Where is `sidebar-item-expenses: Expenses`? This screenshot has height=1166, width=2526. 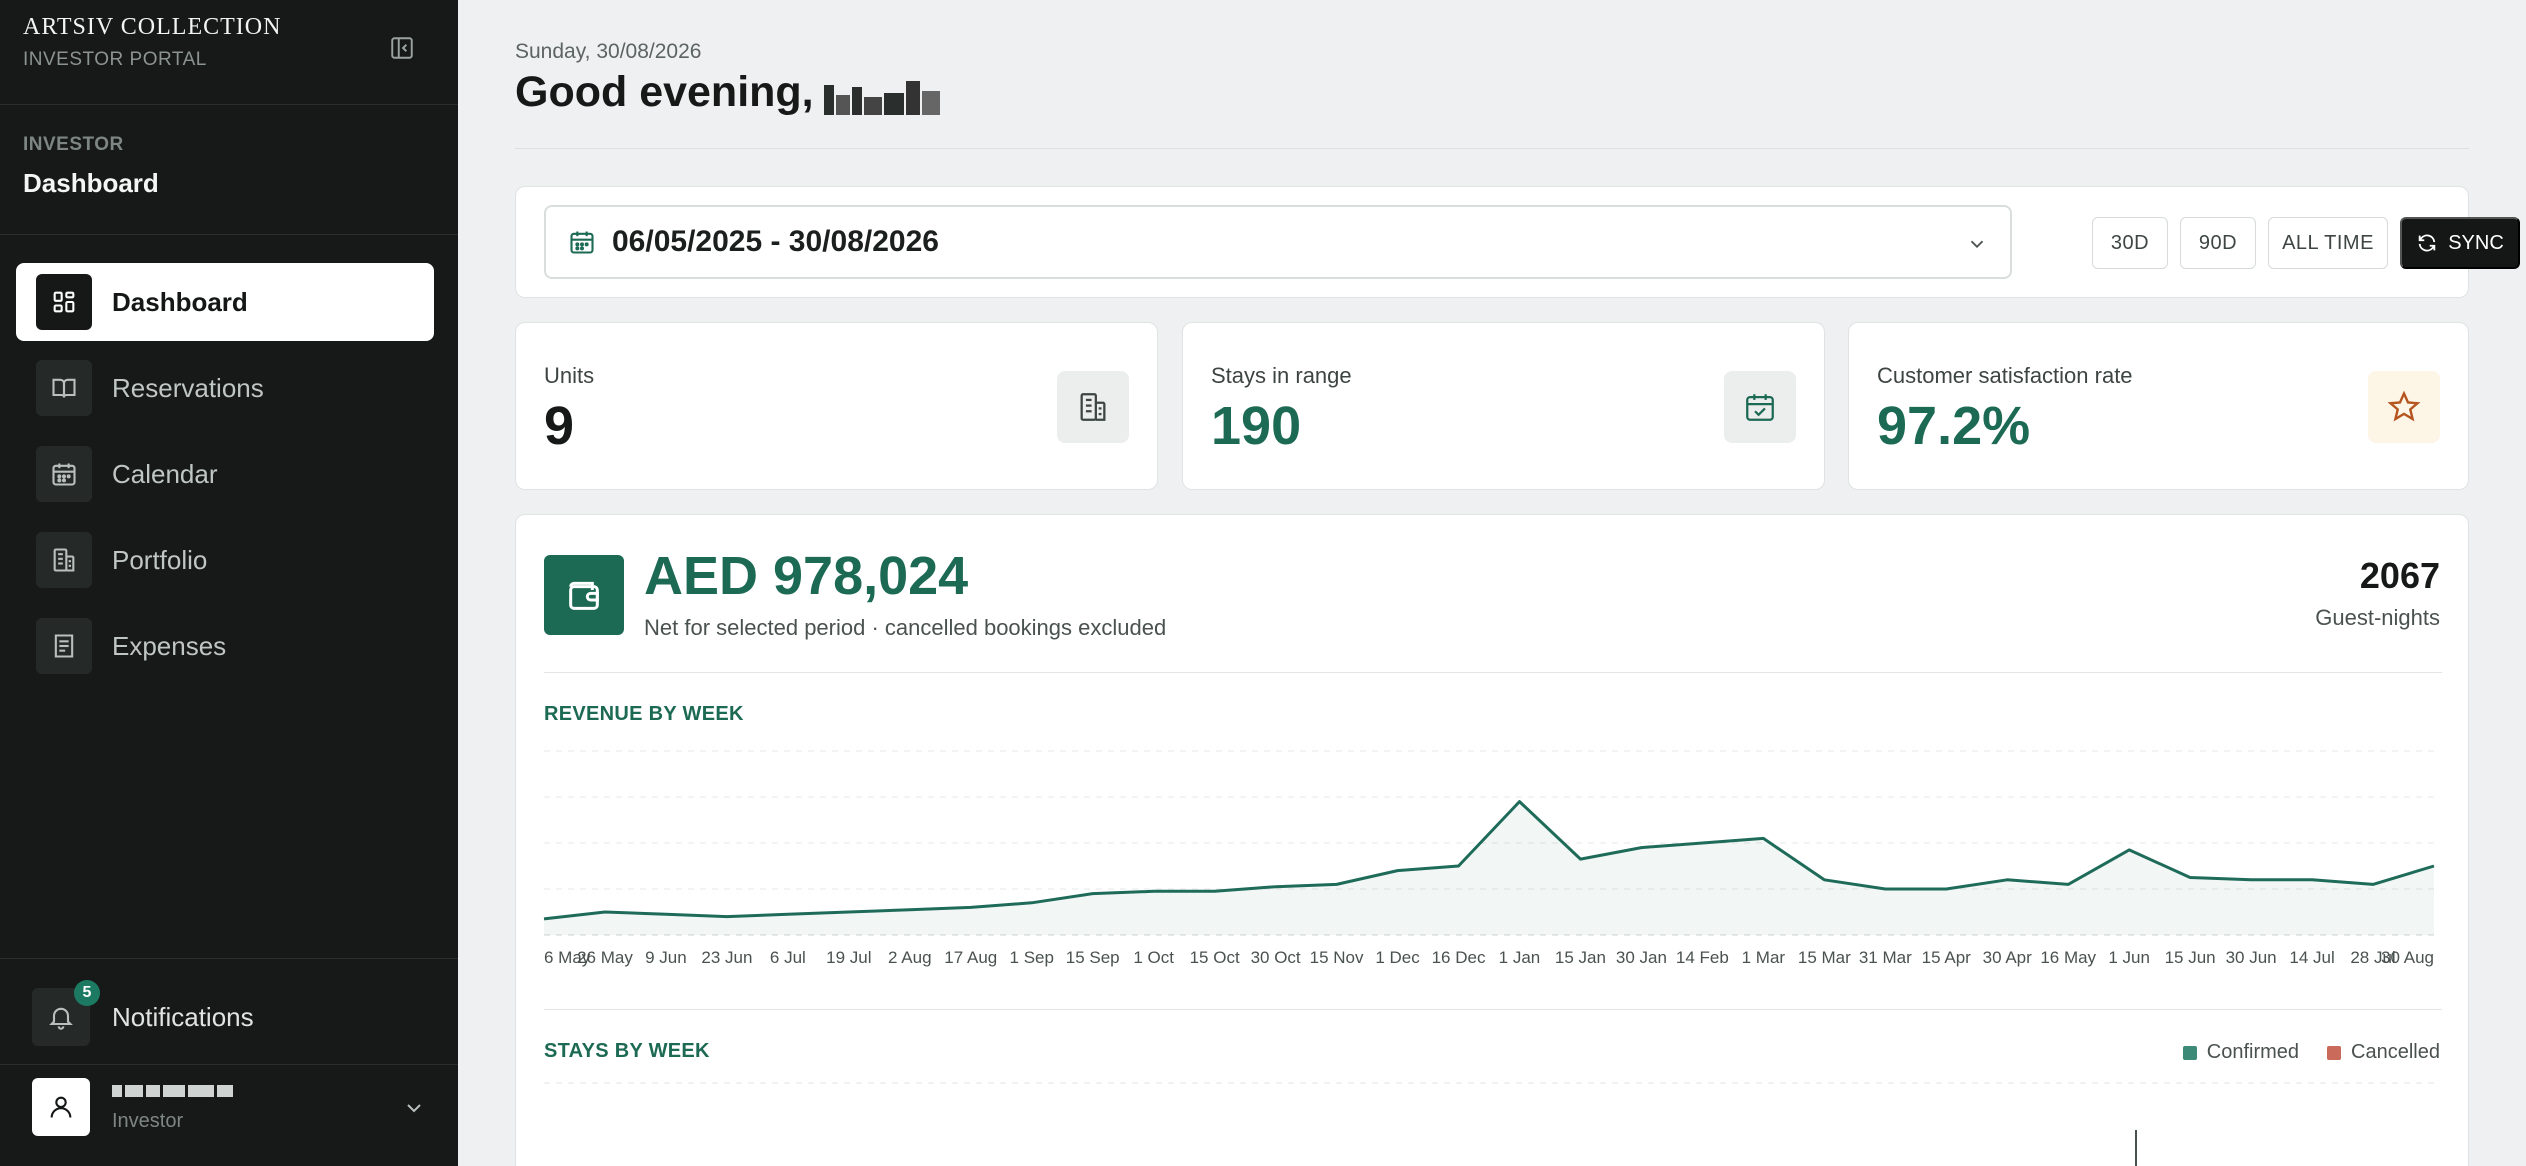
sidebar-item-expenses: Expenses is located at coordinates (225, 646).